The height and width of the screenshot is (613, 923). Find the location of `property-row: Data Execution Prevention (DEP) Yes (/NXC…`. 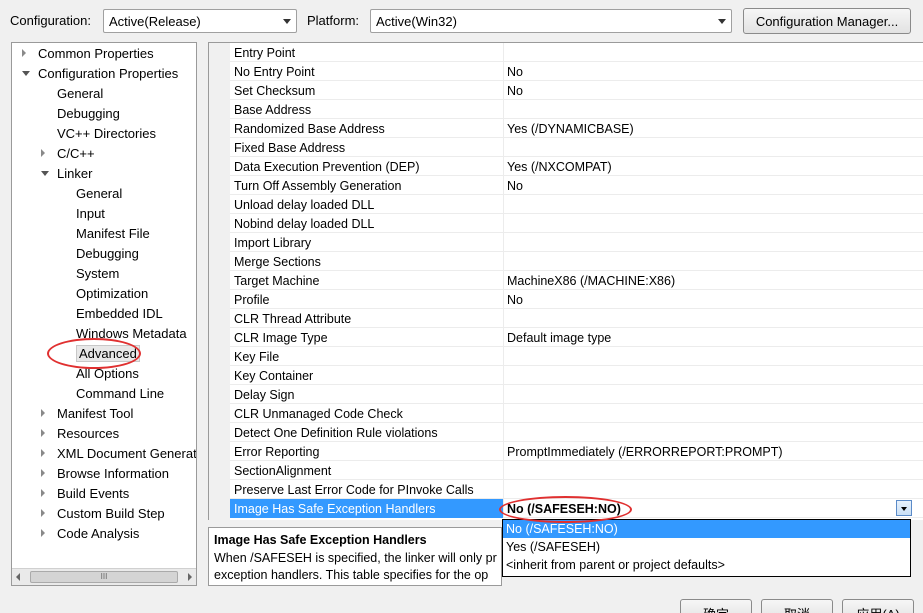

property-row: Data Execution Prevention (DEP) Yes (/NXC… is located at coordinates (576, 166).